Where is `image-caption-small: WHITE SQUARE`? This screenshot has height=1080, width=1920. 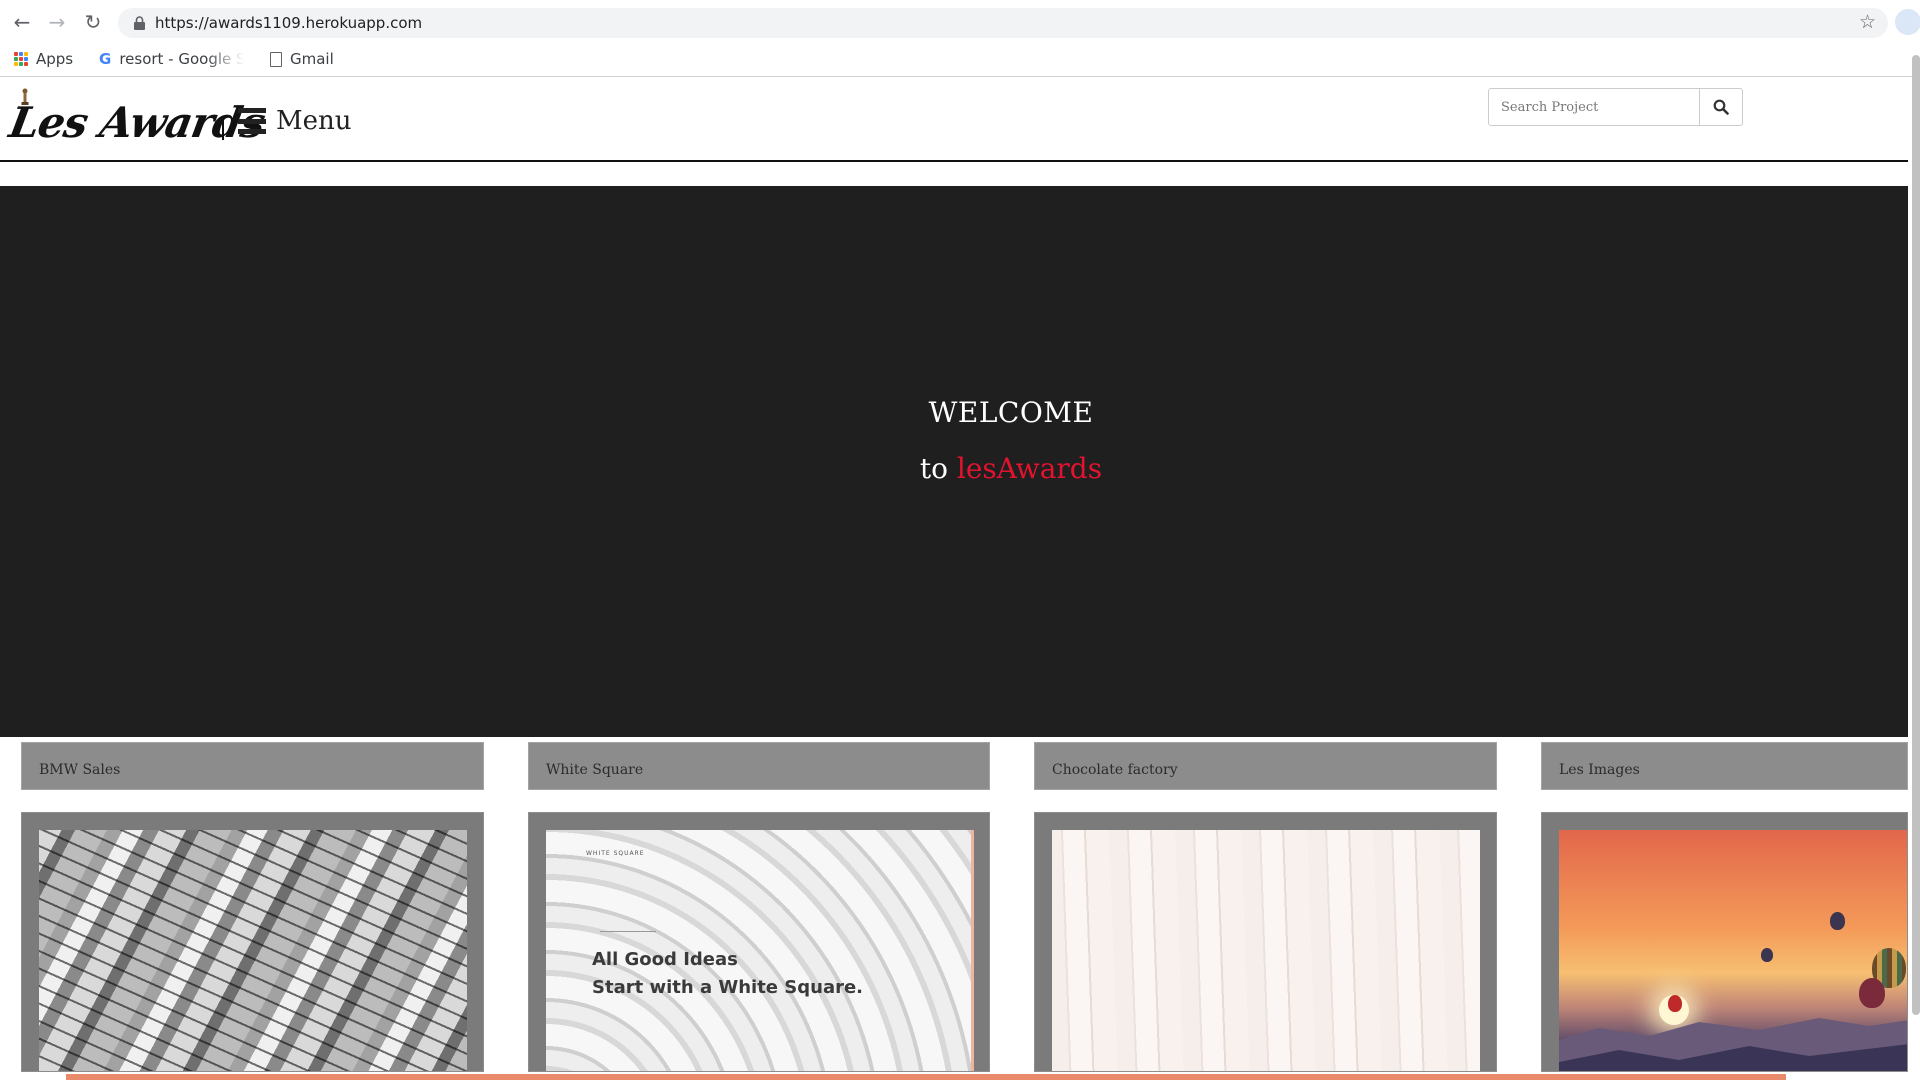 image-caption-small: WHITE SQUARE is located at coordinates (615, 853).